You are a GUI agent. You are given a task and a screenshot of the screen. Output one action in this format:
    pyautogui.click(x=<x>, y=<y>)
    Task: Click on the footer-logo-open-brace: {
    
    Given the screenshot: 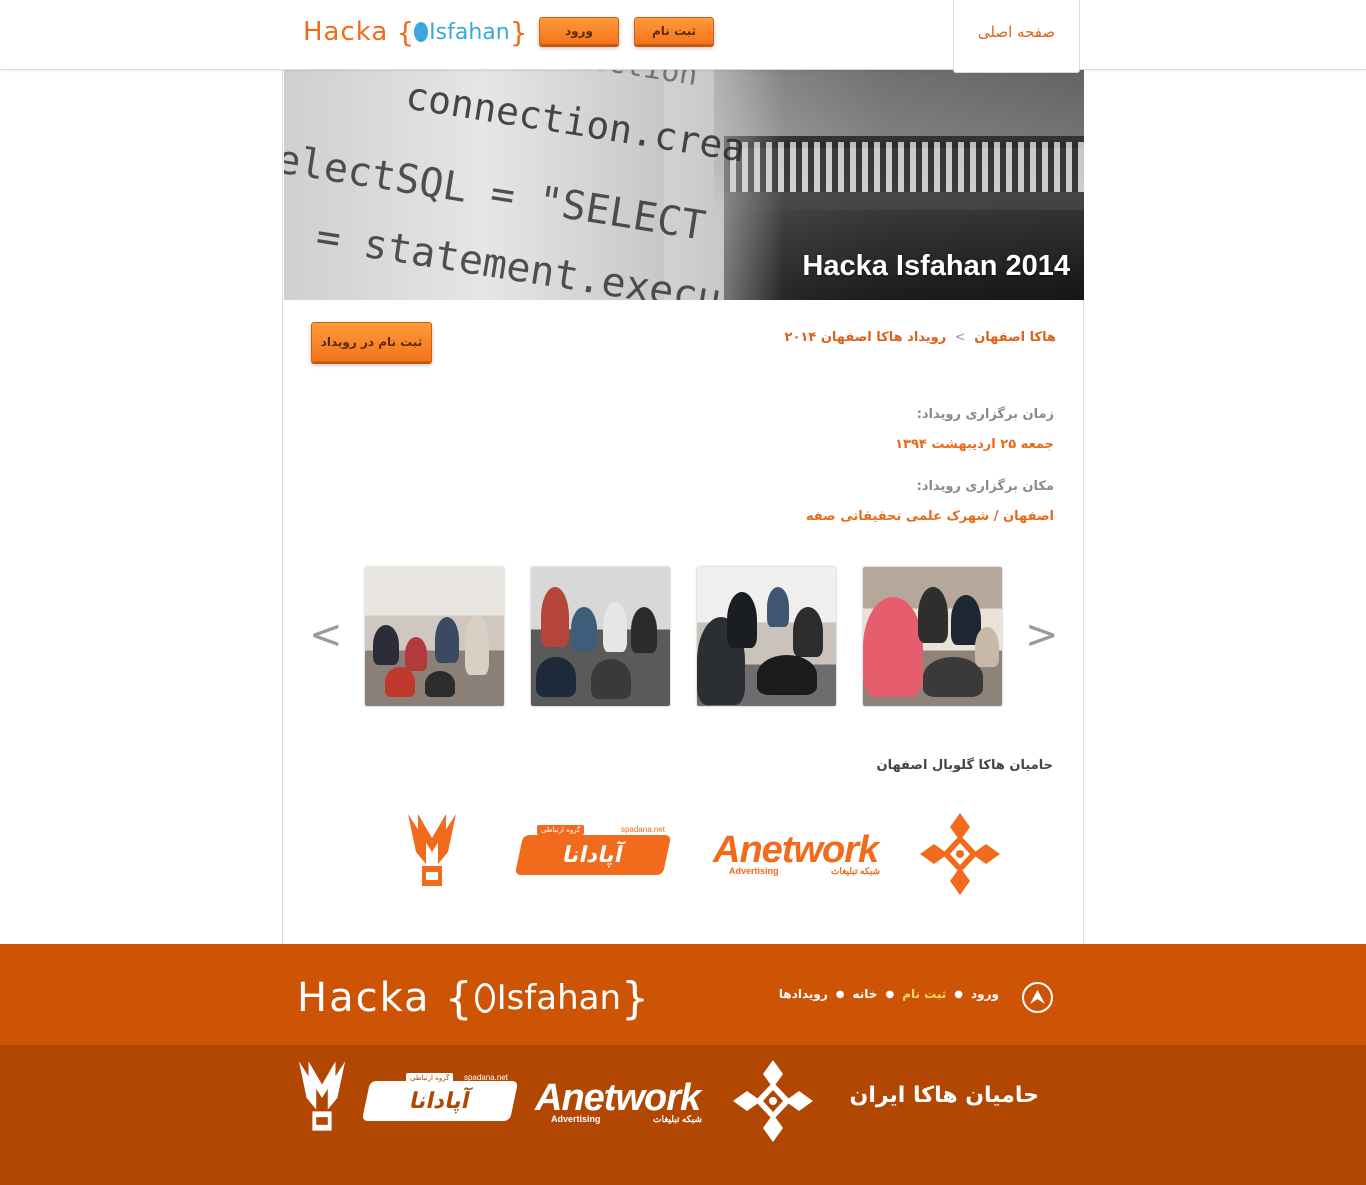 What is the action you would take?
    pyautogui.click(x=458, y=998)
    